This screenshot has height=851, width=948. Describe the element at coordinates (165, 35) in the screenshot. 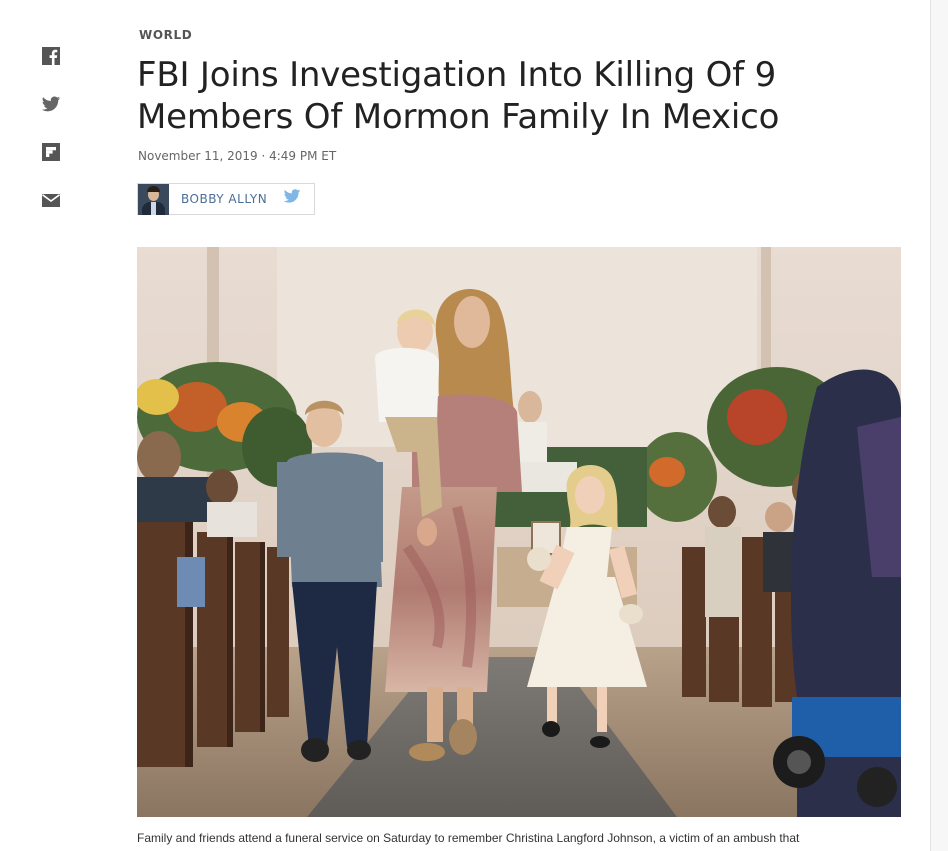

I see `section-label: WORLD` at that location.